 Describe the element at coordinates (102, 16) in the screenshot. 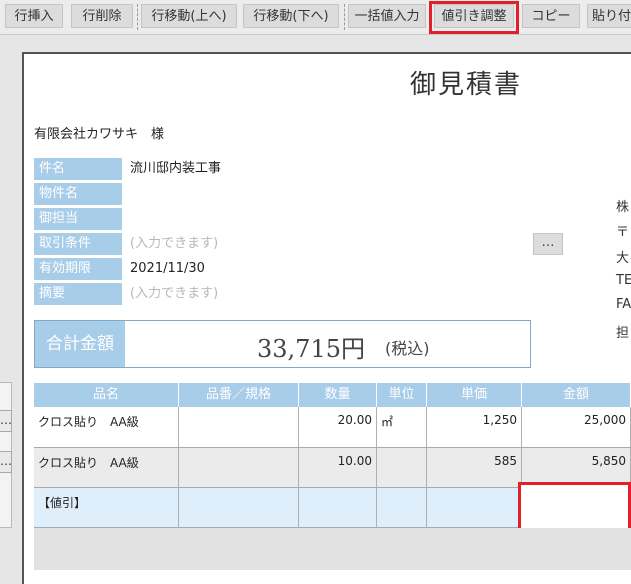

I see `delete-row-button: 行削除` at that location.